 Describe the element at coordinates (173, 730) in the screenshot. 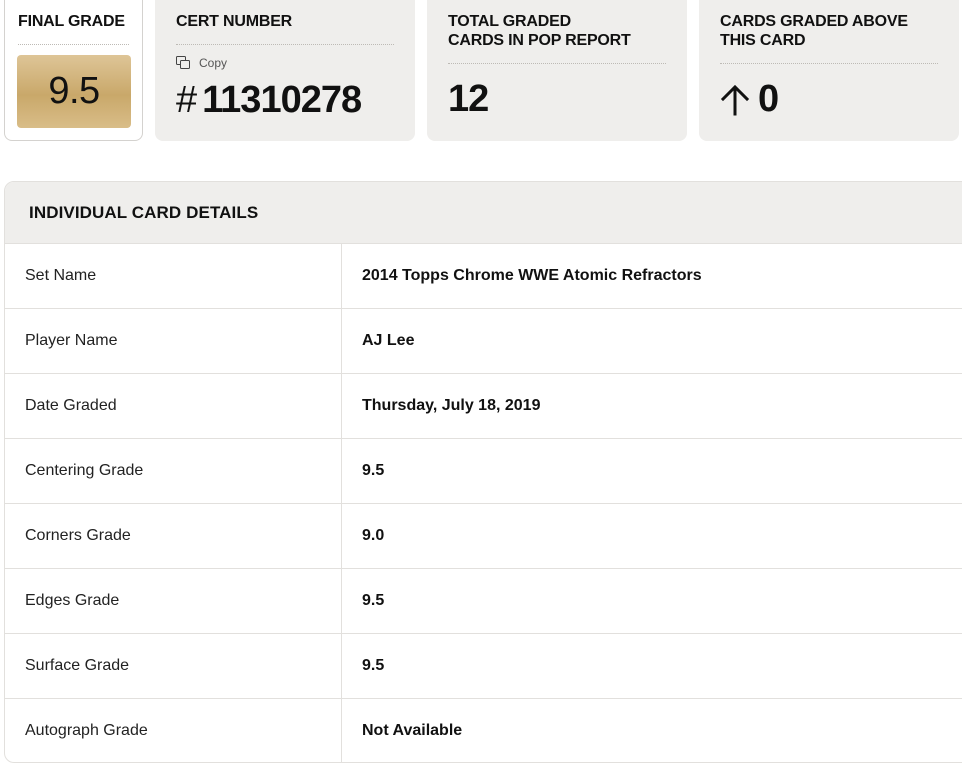

I see `row-label: Autograph Grade` at that location.